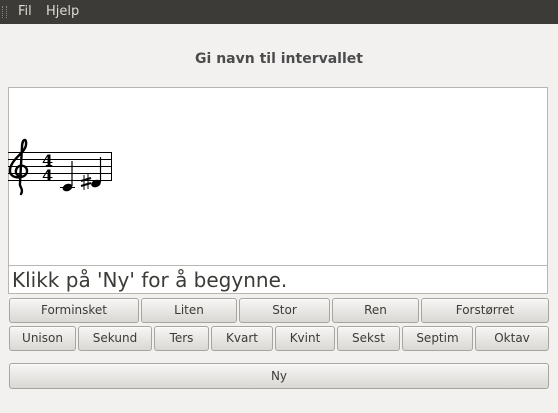  Describe the element at coordinates (42, 338) in the screenshot. I see `interval-button-unison: Unison` at that location.